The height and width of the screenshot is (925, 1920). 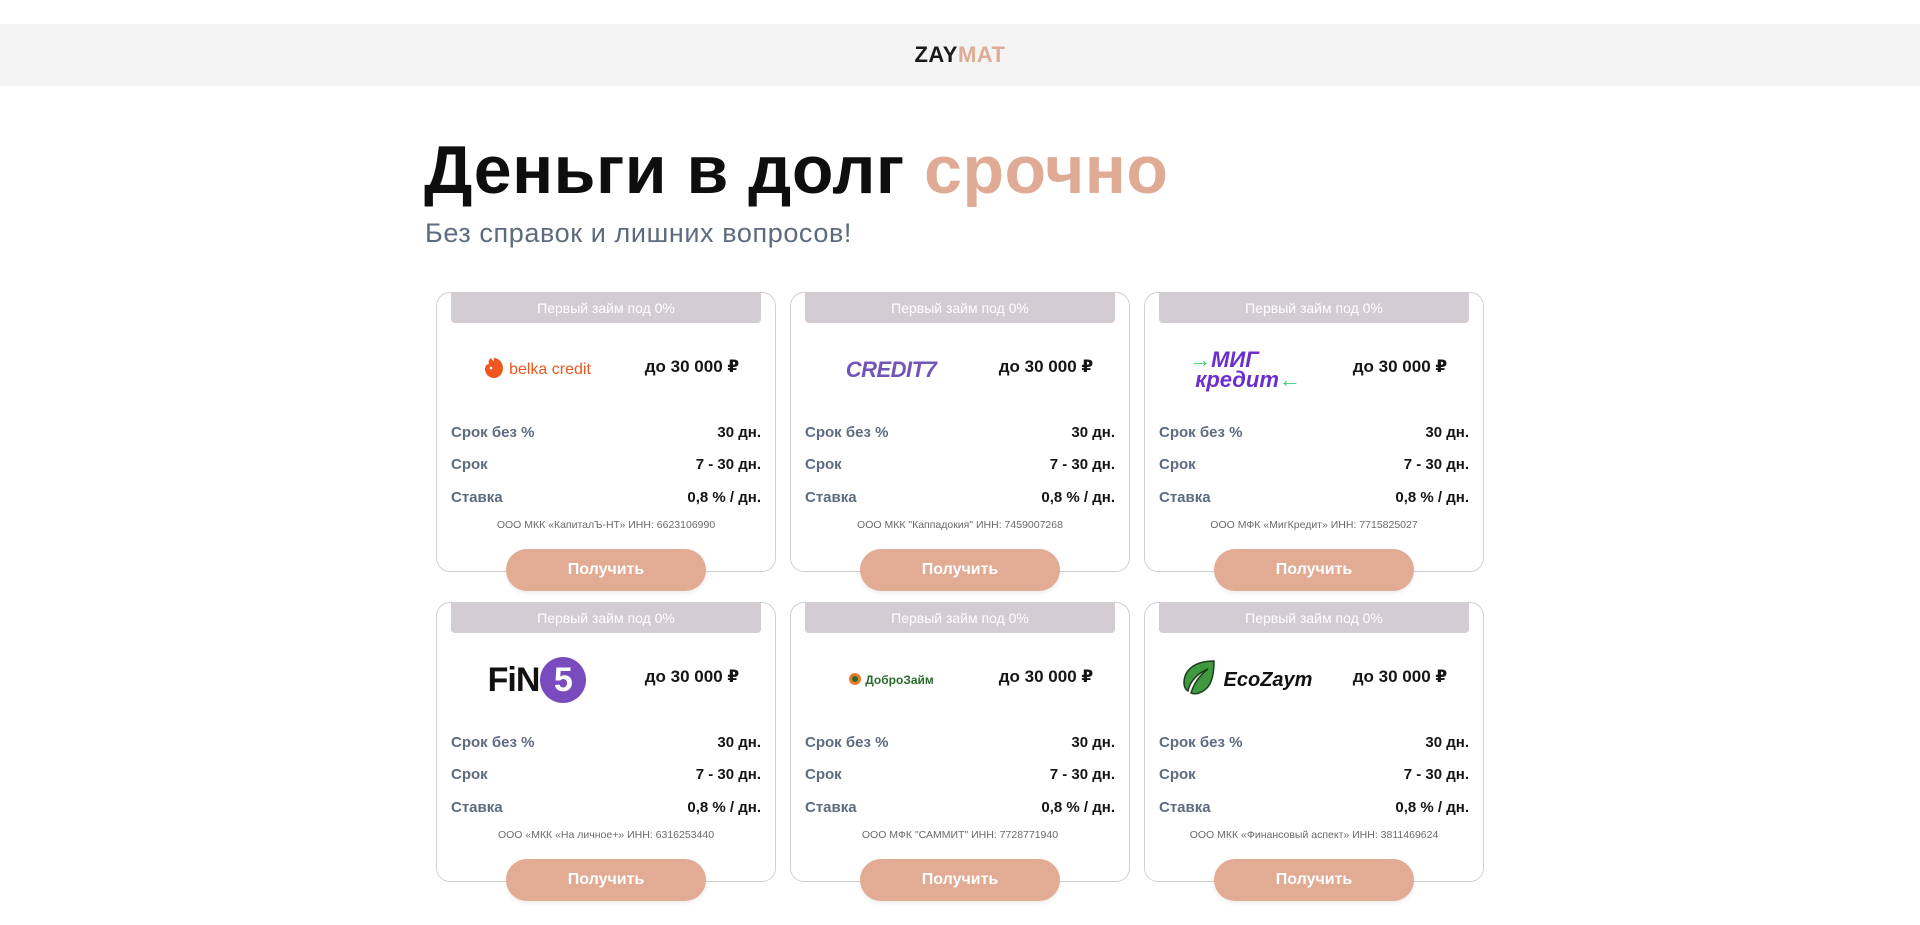 I want to click on legal-info: ООО МФК "САММИТ" ИНН: 7728771940, so click(x=960, y=835).